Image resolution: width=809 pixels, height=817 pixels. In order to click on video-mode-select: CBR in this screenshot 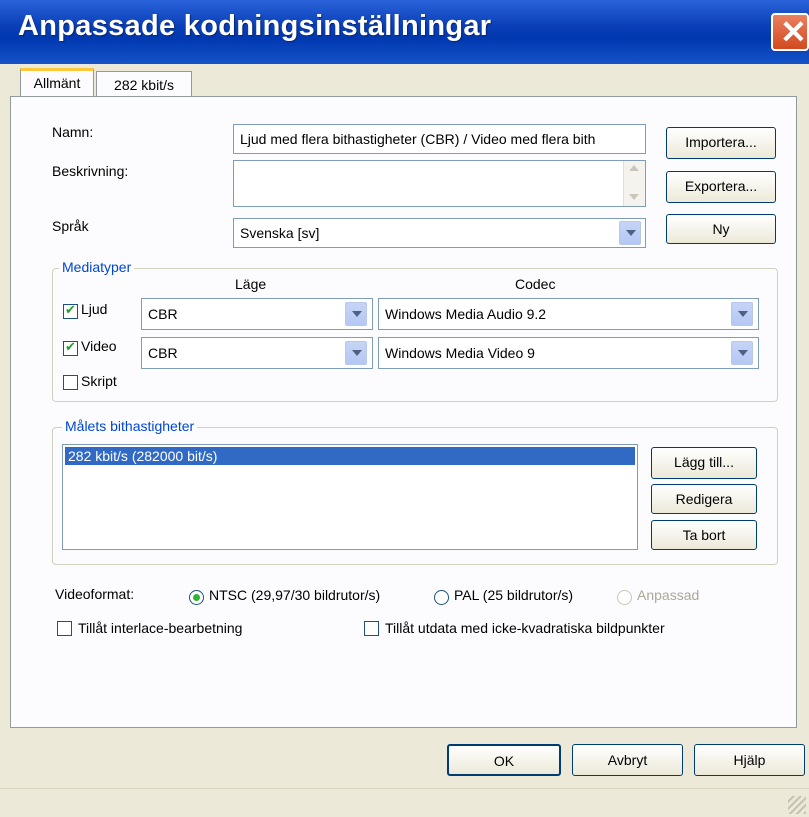, I will do `click(257, 353)`.